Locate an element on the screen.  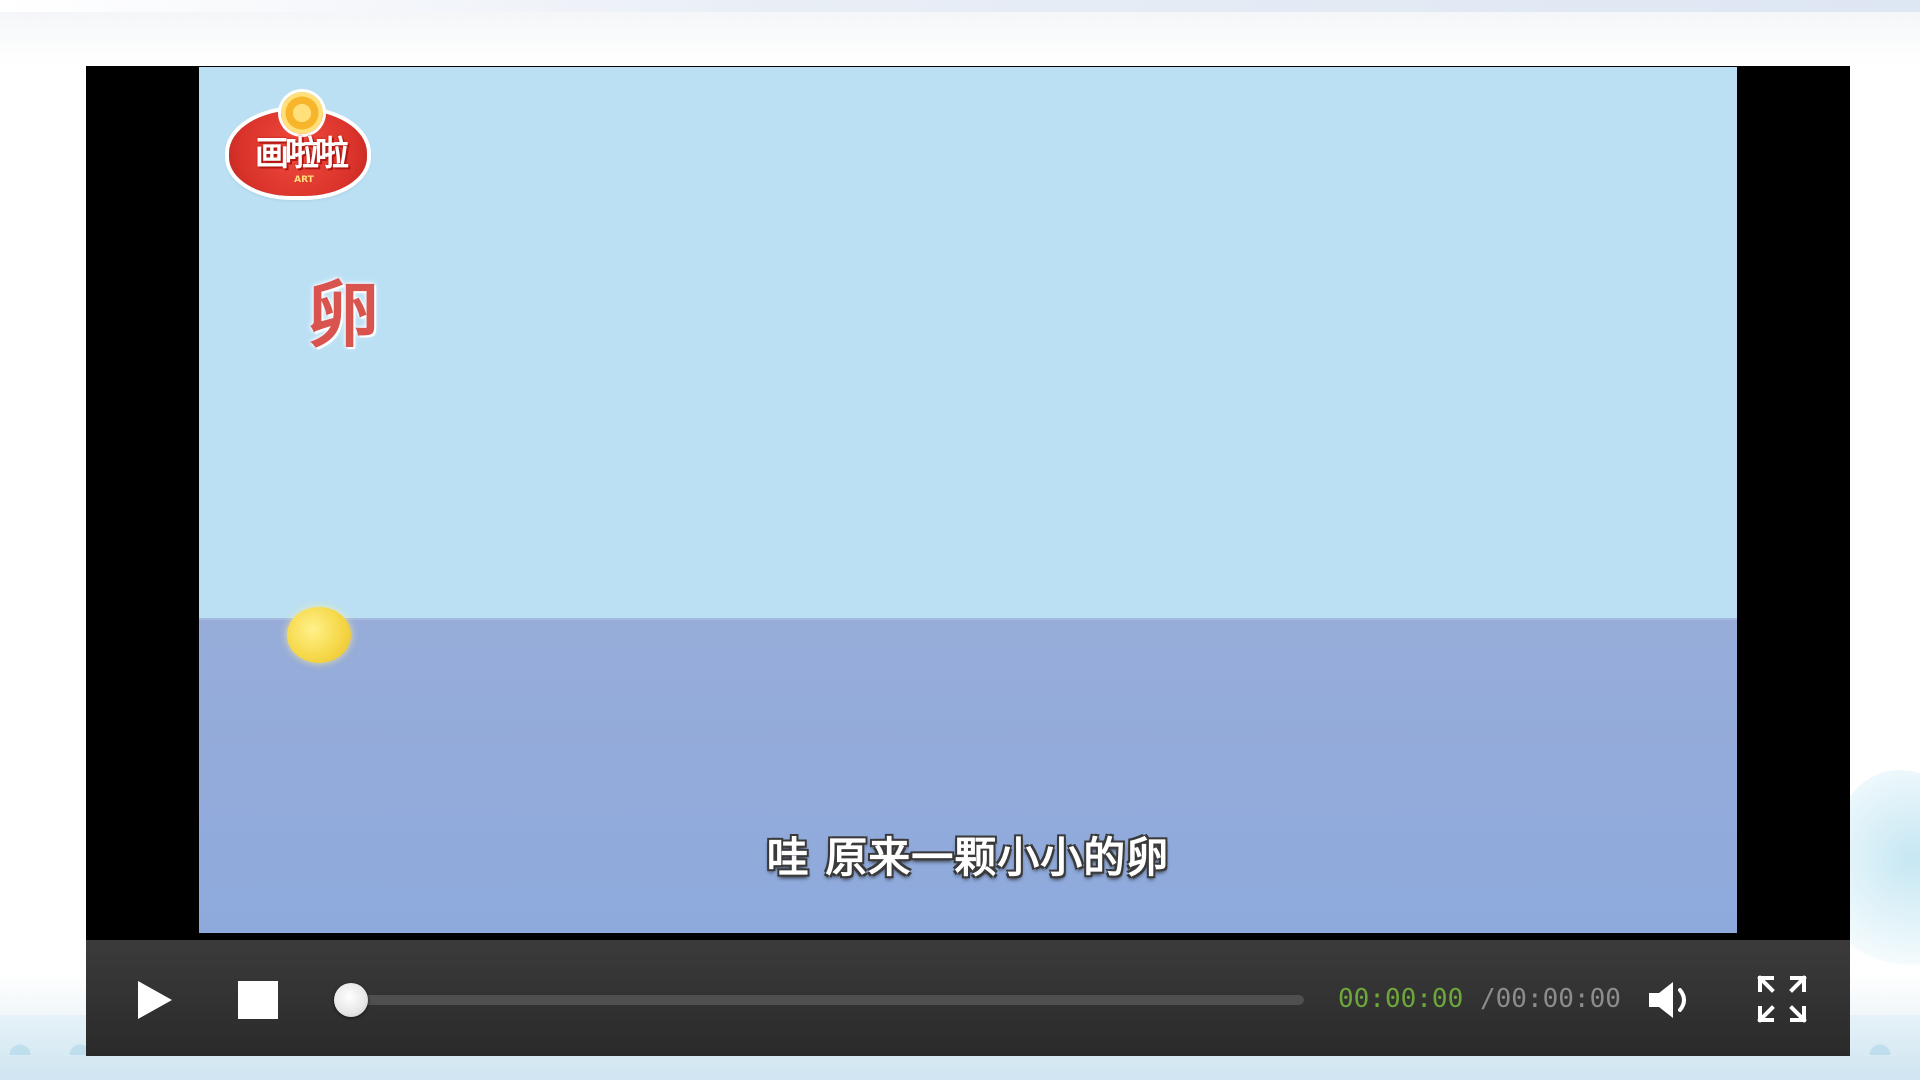
stop-icon is located at coordinates (258, 1000).